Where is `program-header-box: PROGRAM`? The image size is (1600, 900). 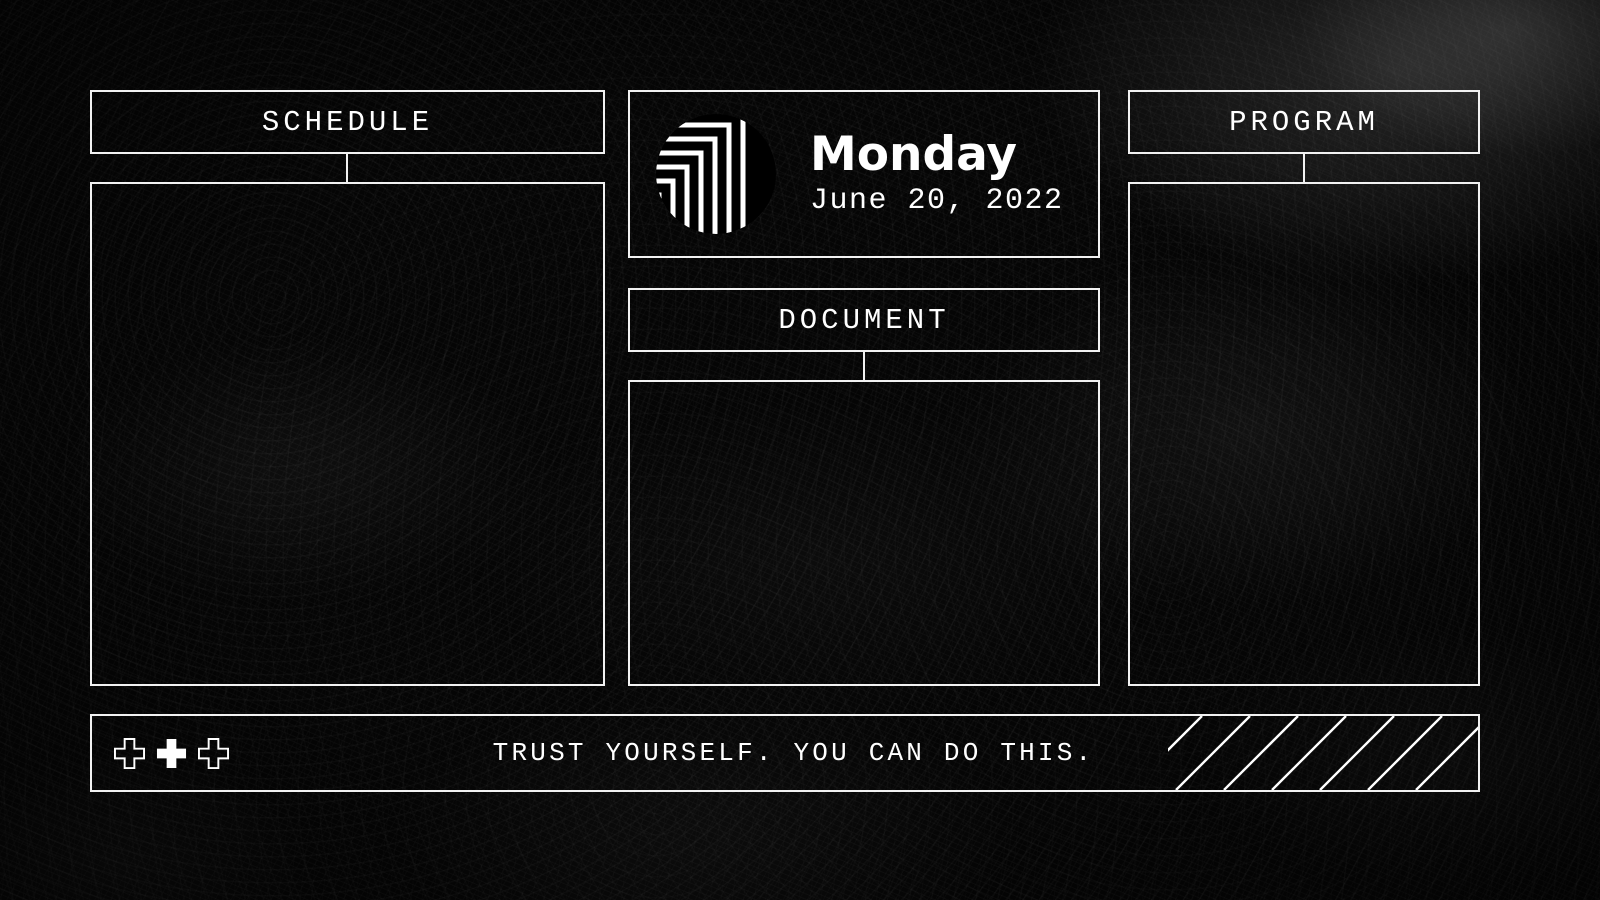 program-header-box: PROGRAM is located at coordinates (1304, 122).